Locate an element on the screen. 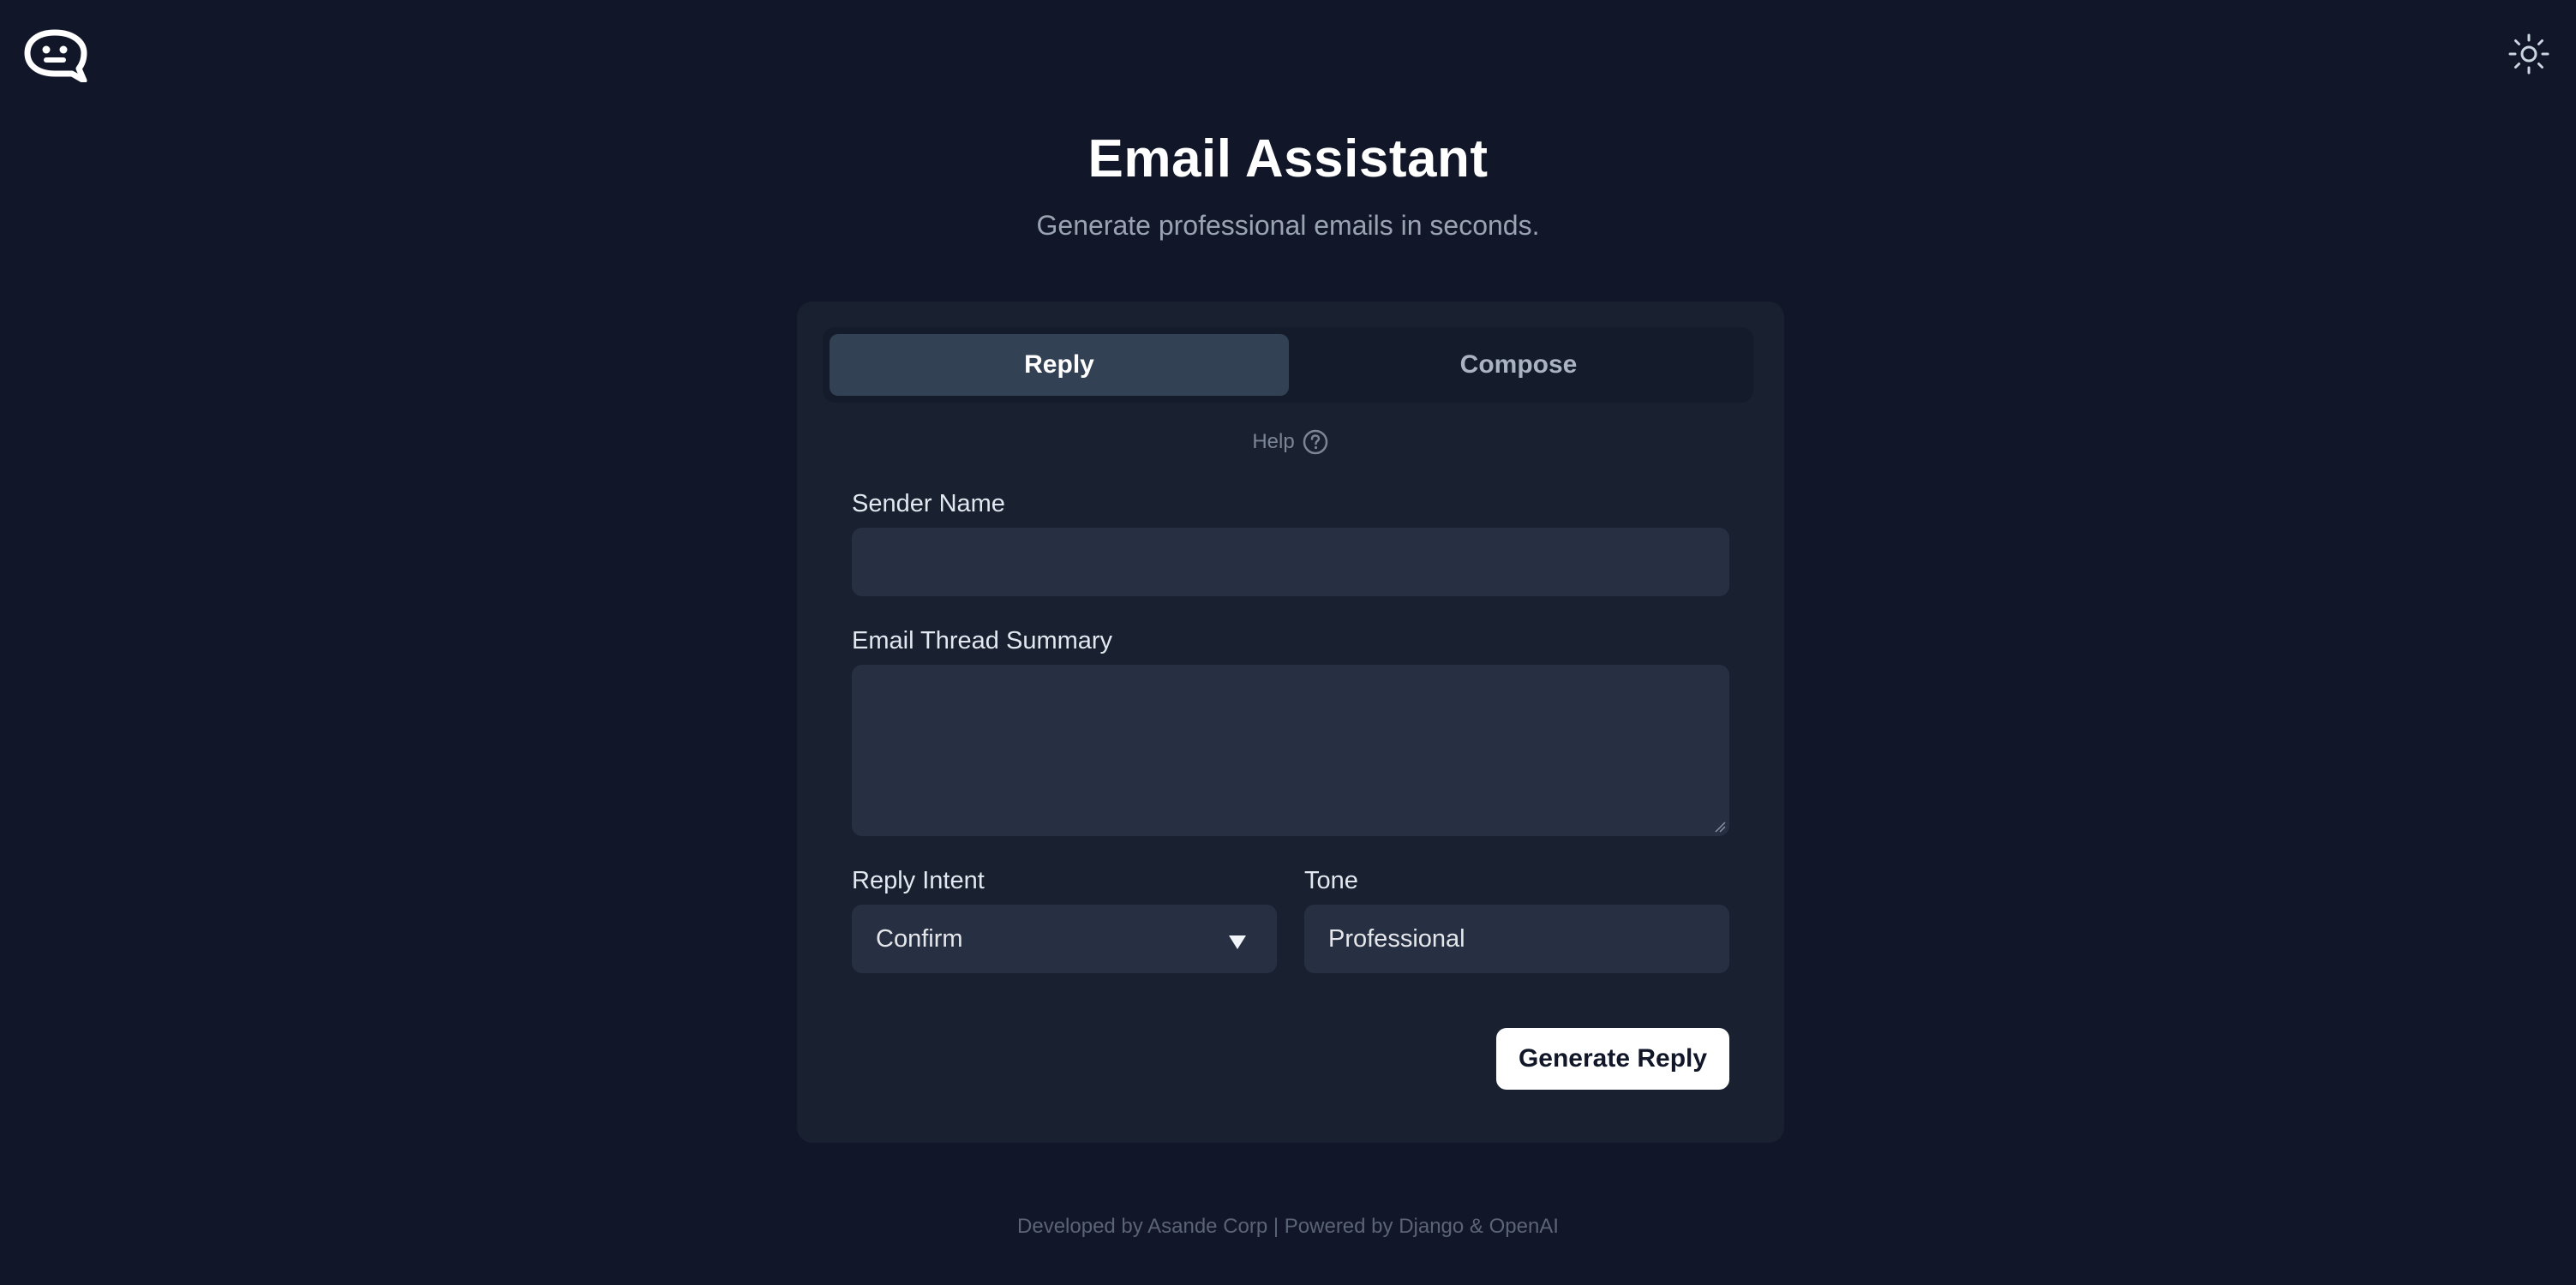 The width and height of the screenshot is (2576, 1285). mode-tabs: Reply Compose is located at coordinates (1288, 365).